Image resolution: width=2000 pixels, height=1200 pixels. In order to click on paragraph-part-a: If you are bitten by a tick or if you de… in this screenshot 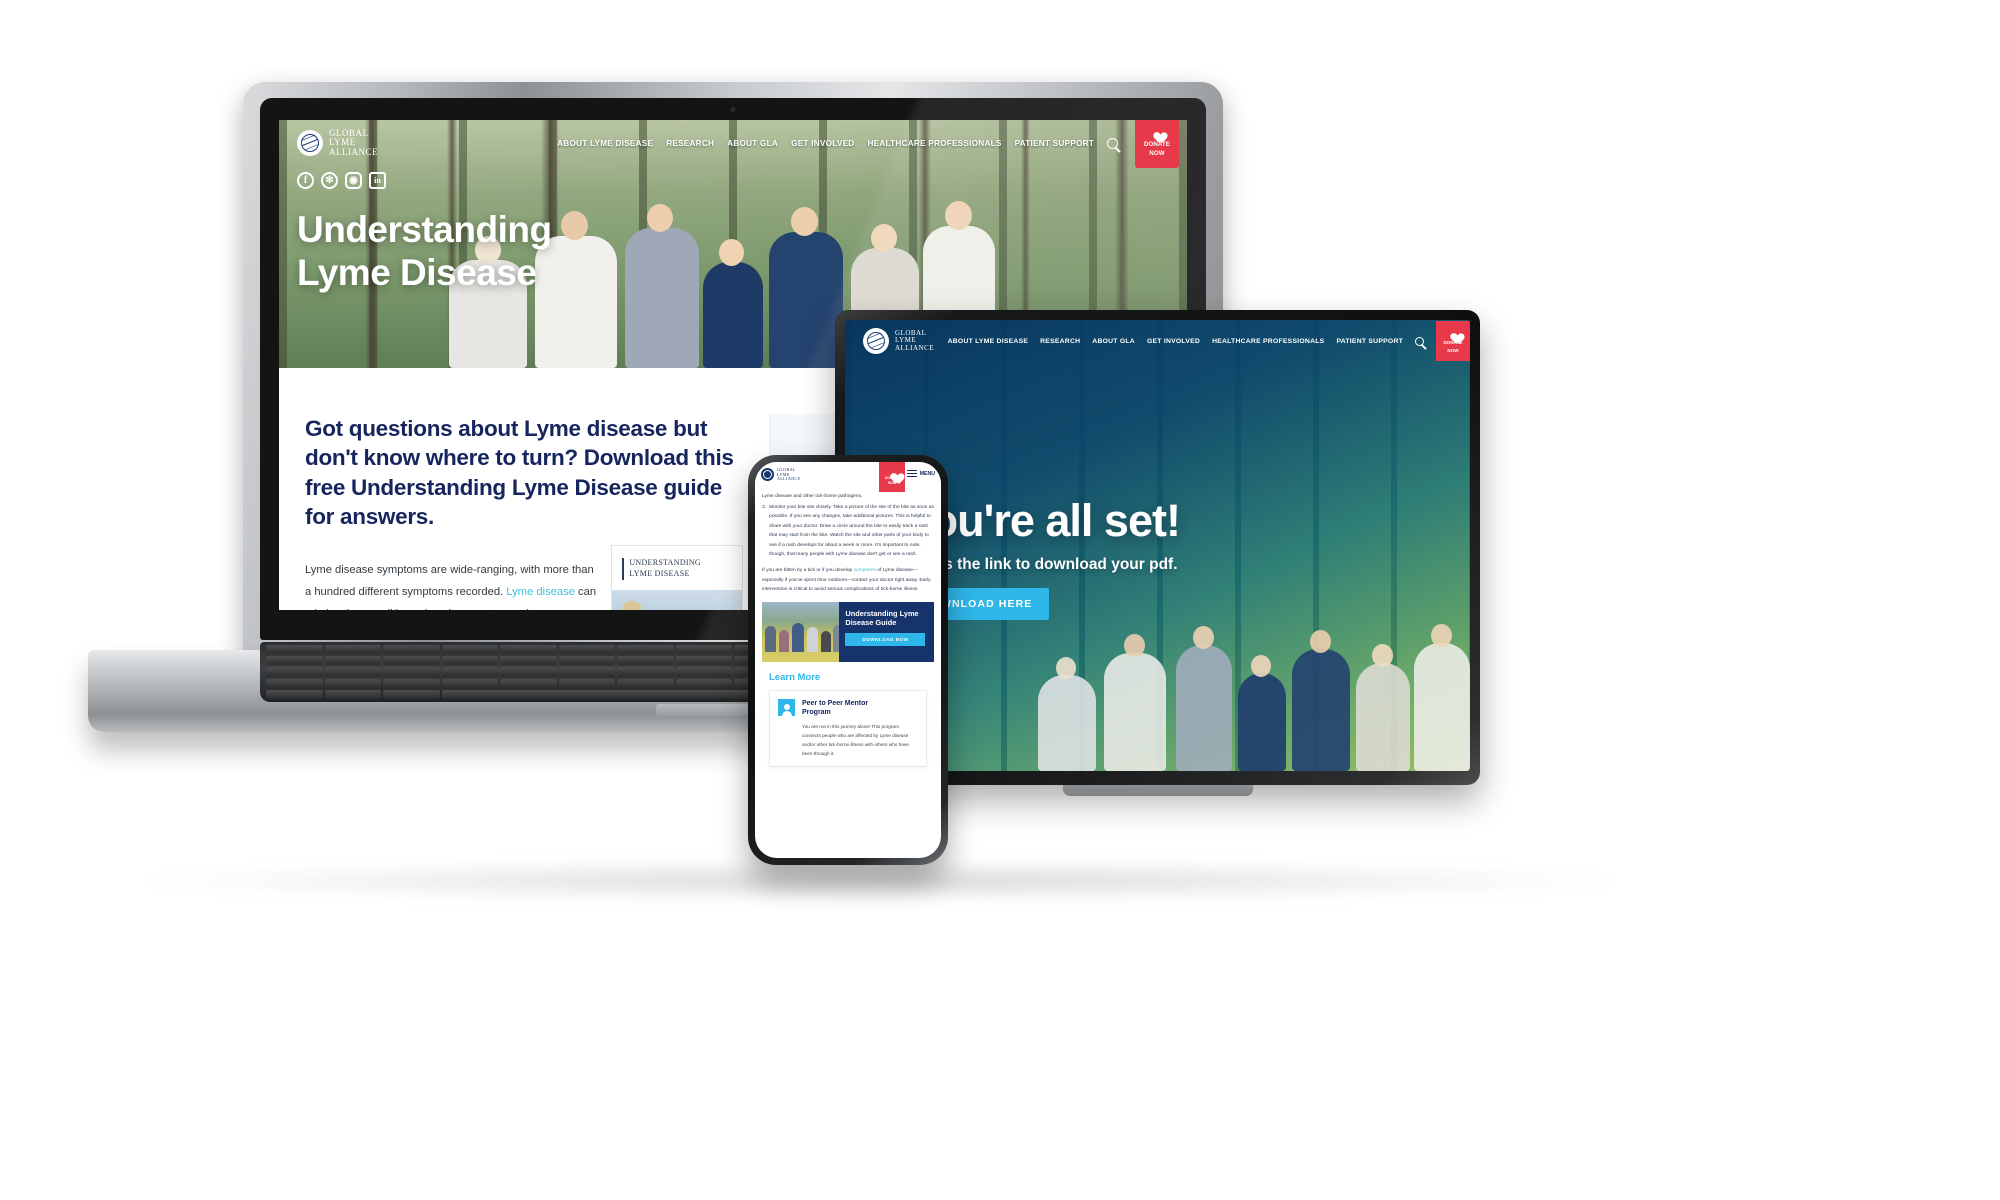, I will do `click(808, 570)`.